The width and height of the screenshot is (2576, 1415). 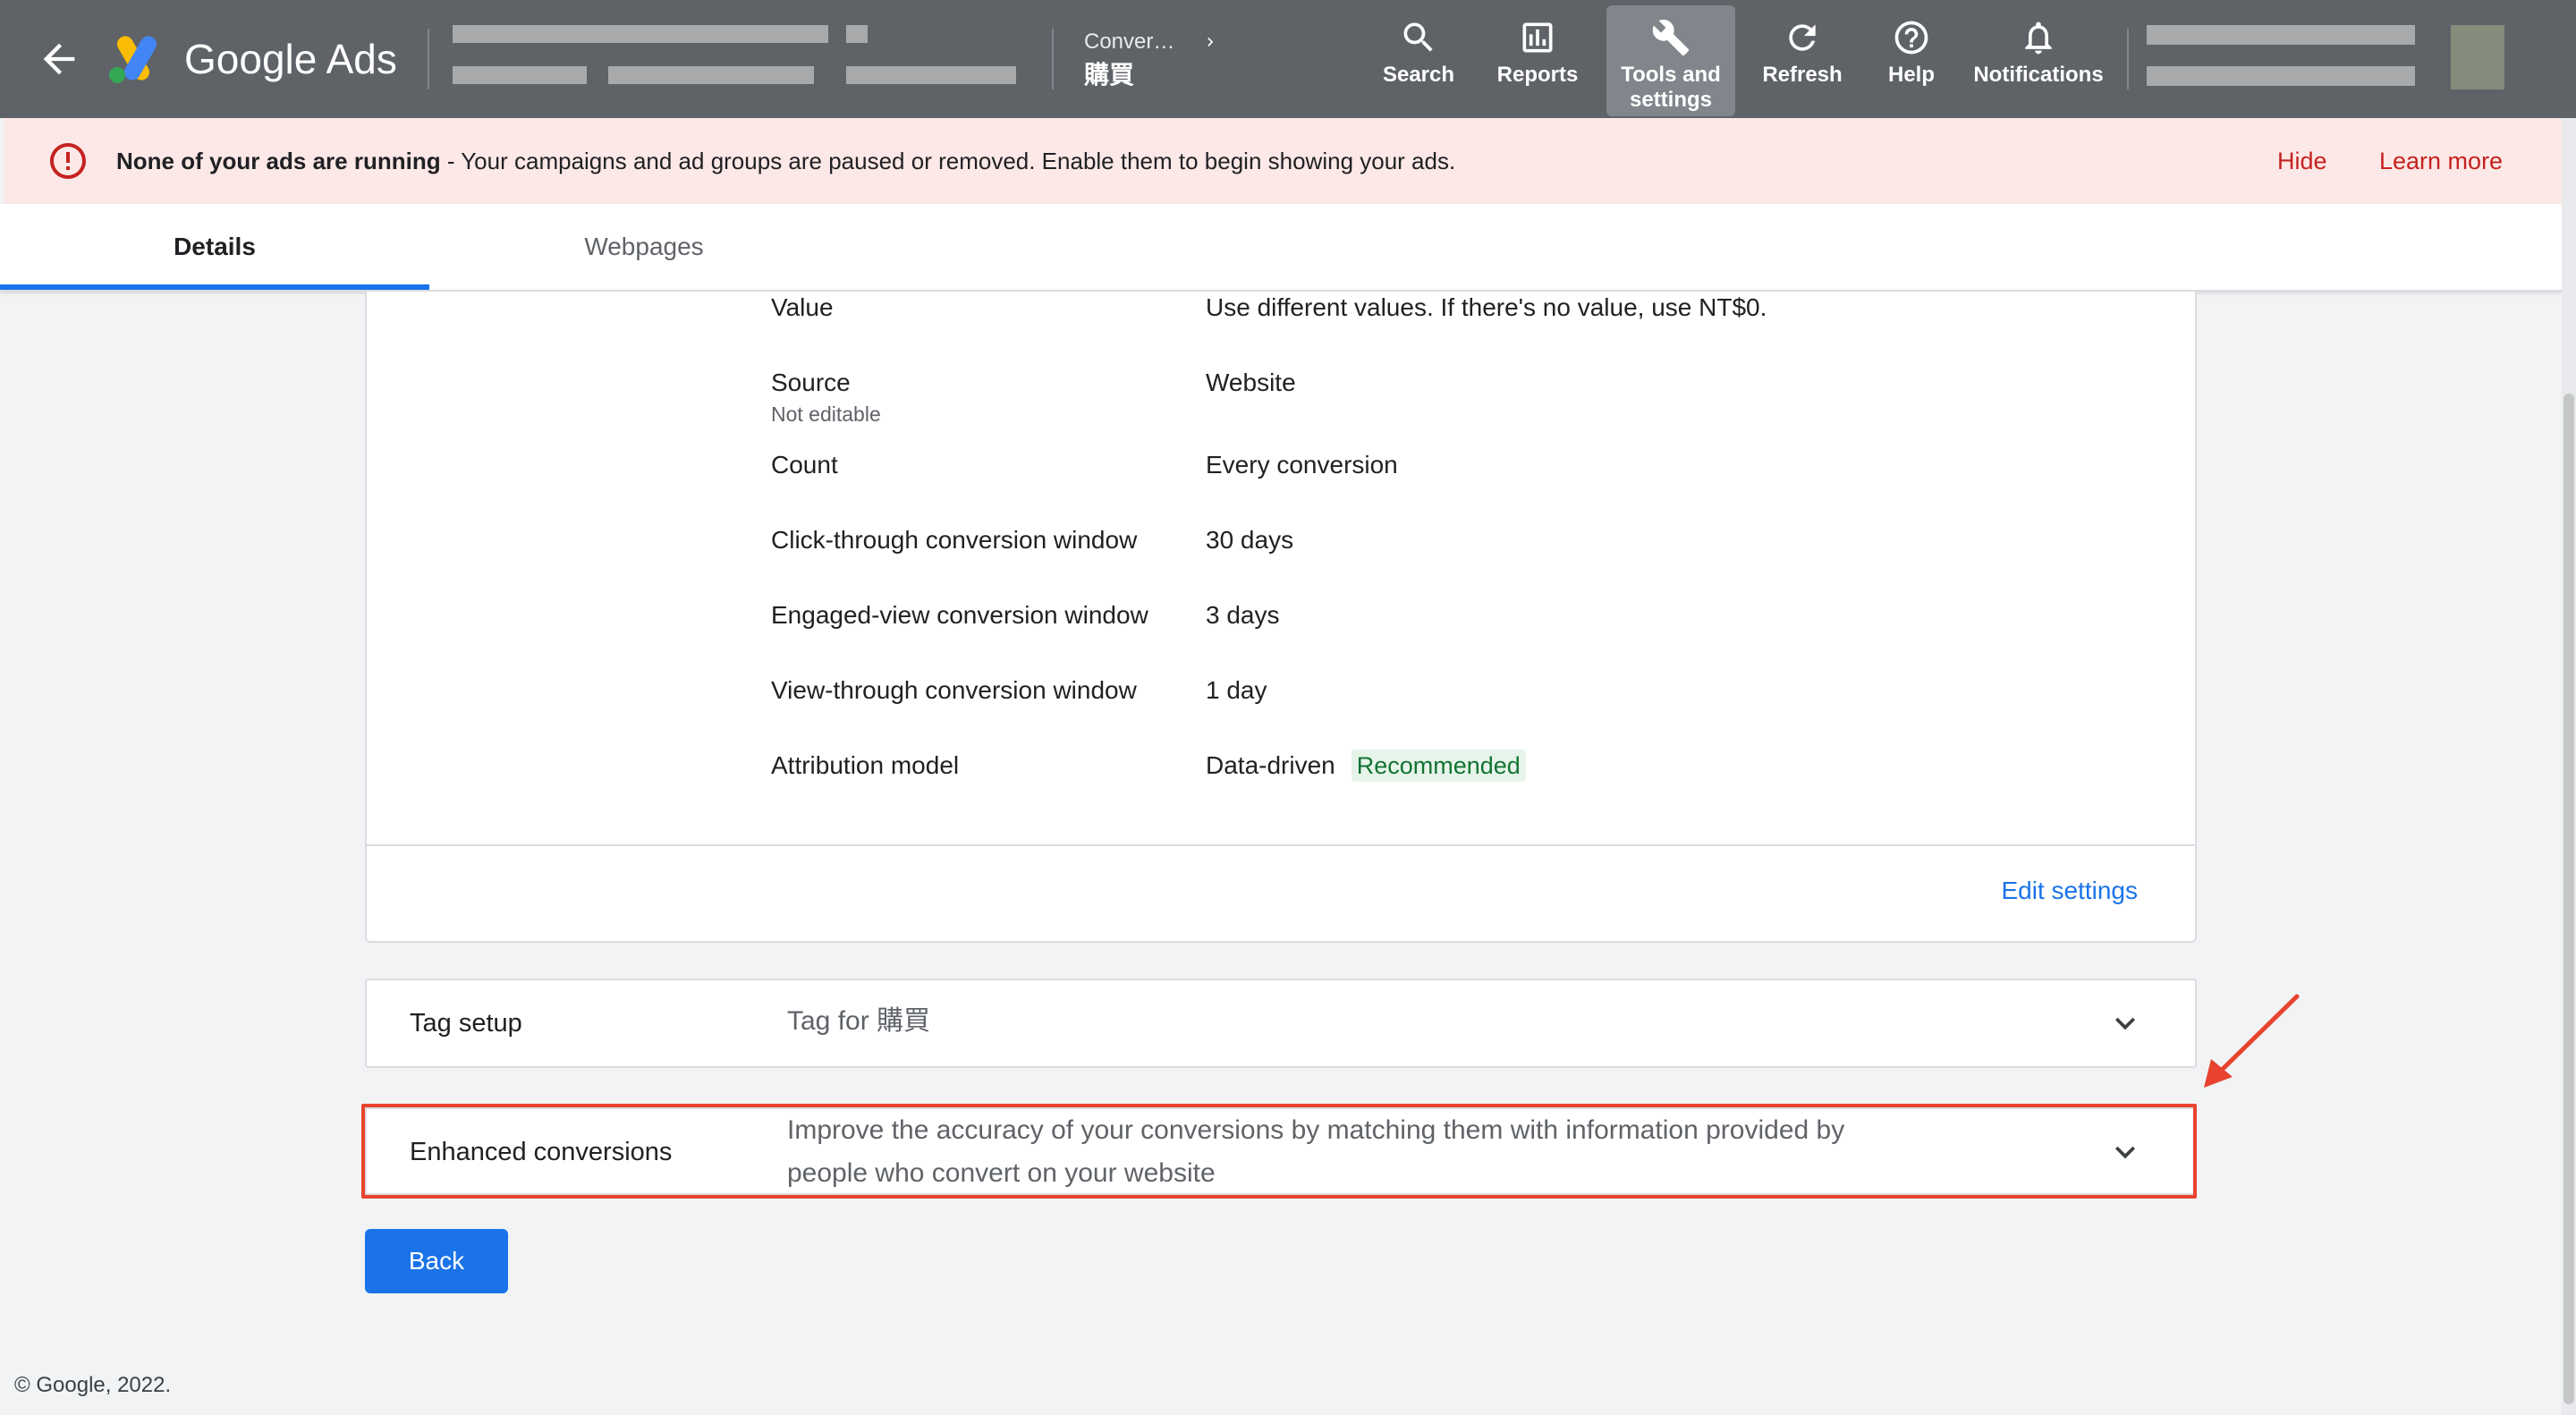 I want to click on account-info-redacted, so click(x=734, y=57).